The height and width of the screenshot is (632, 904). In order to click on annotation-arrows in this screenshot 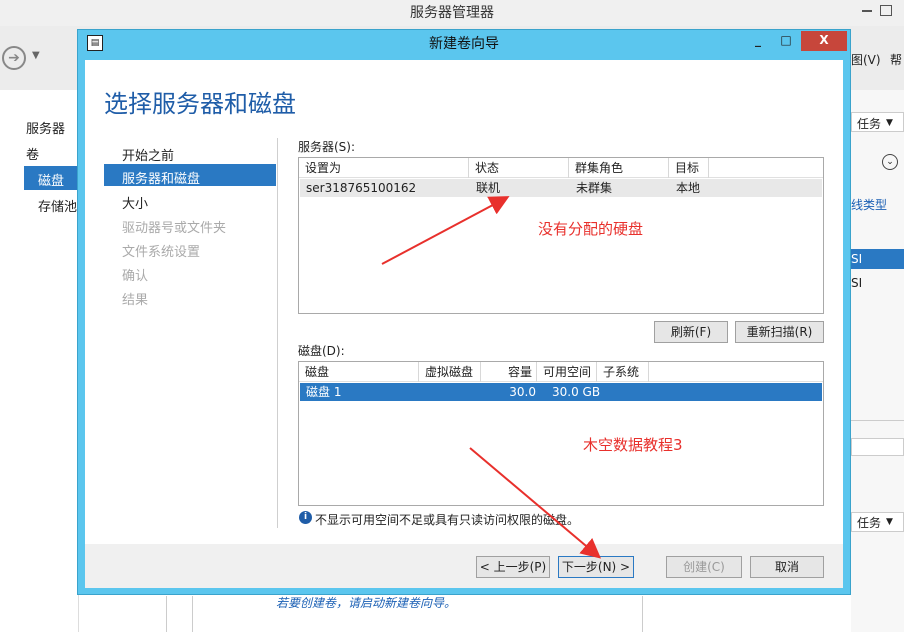, I will do `click(491, 377)`.